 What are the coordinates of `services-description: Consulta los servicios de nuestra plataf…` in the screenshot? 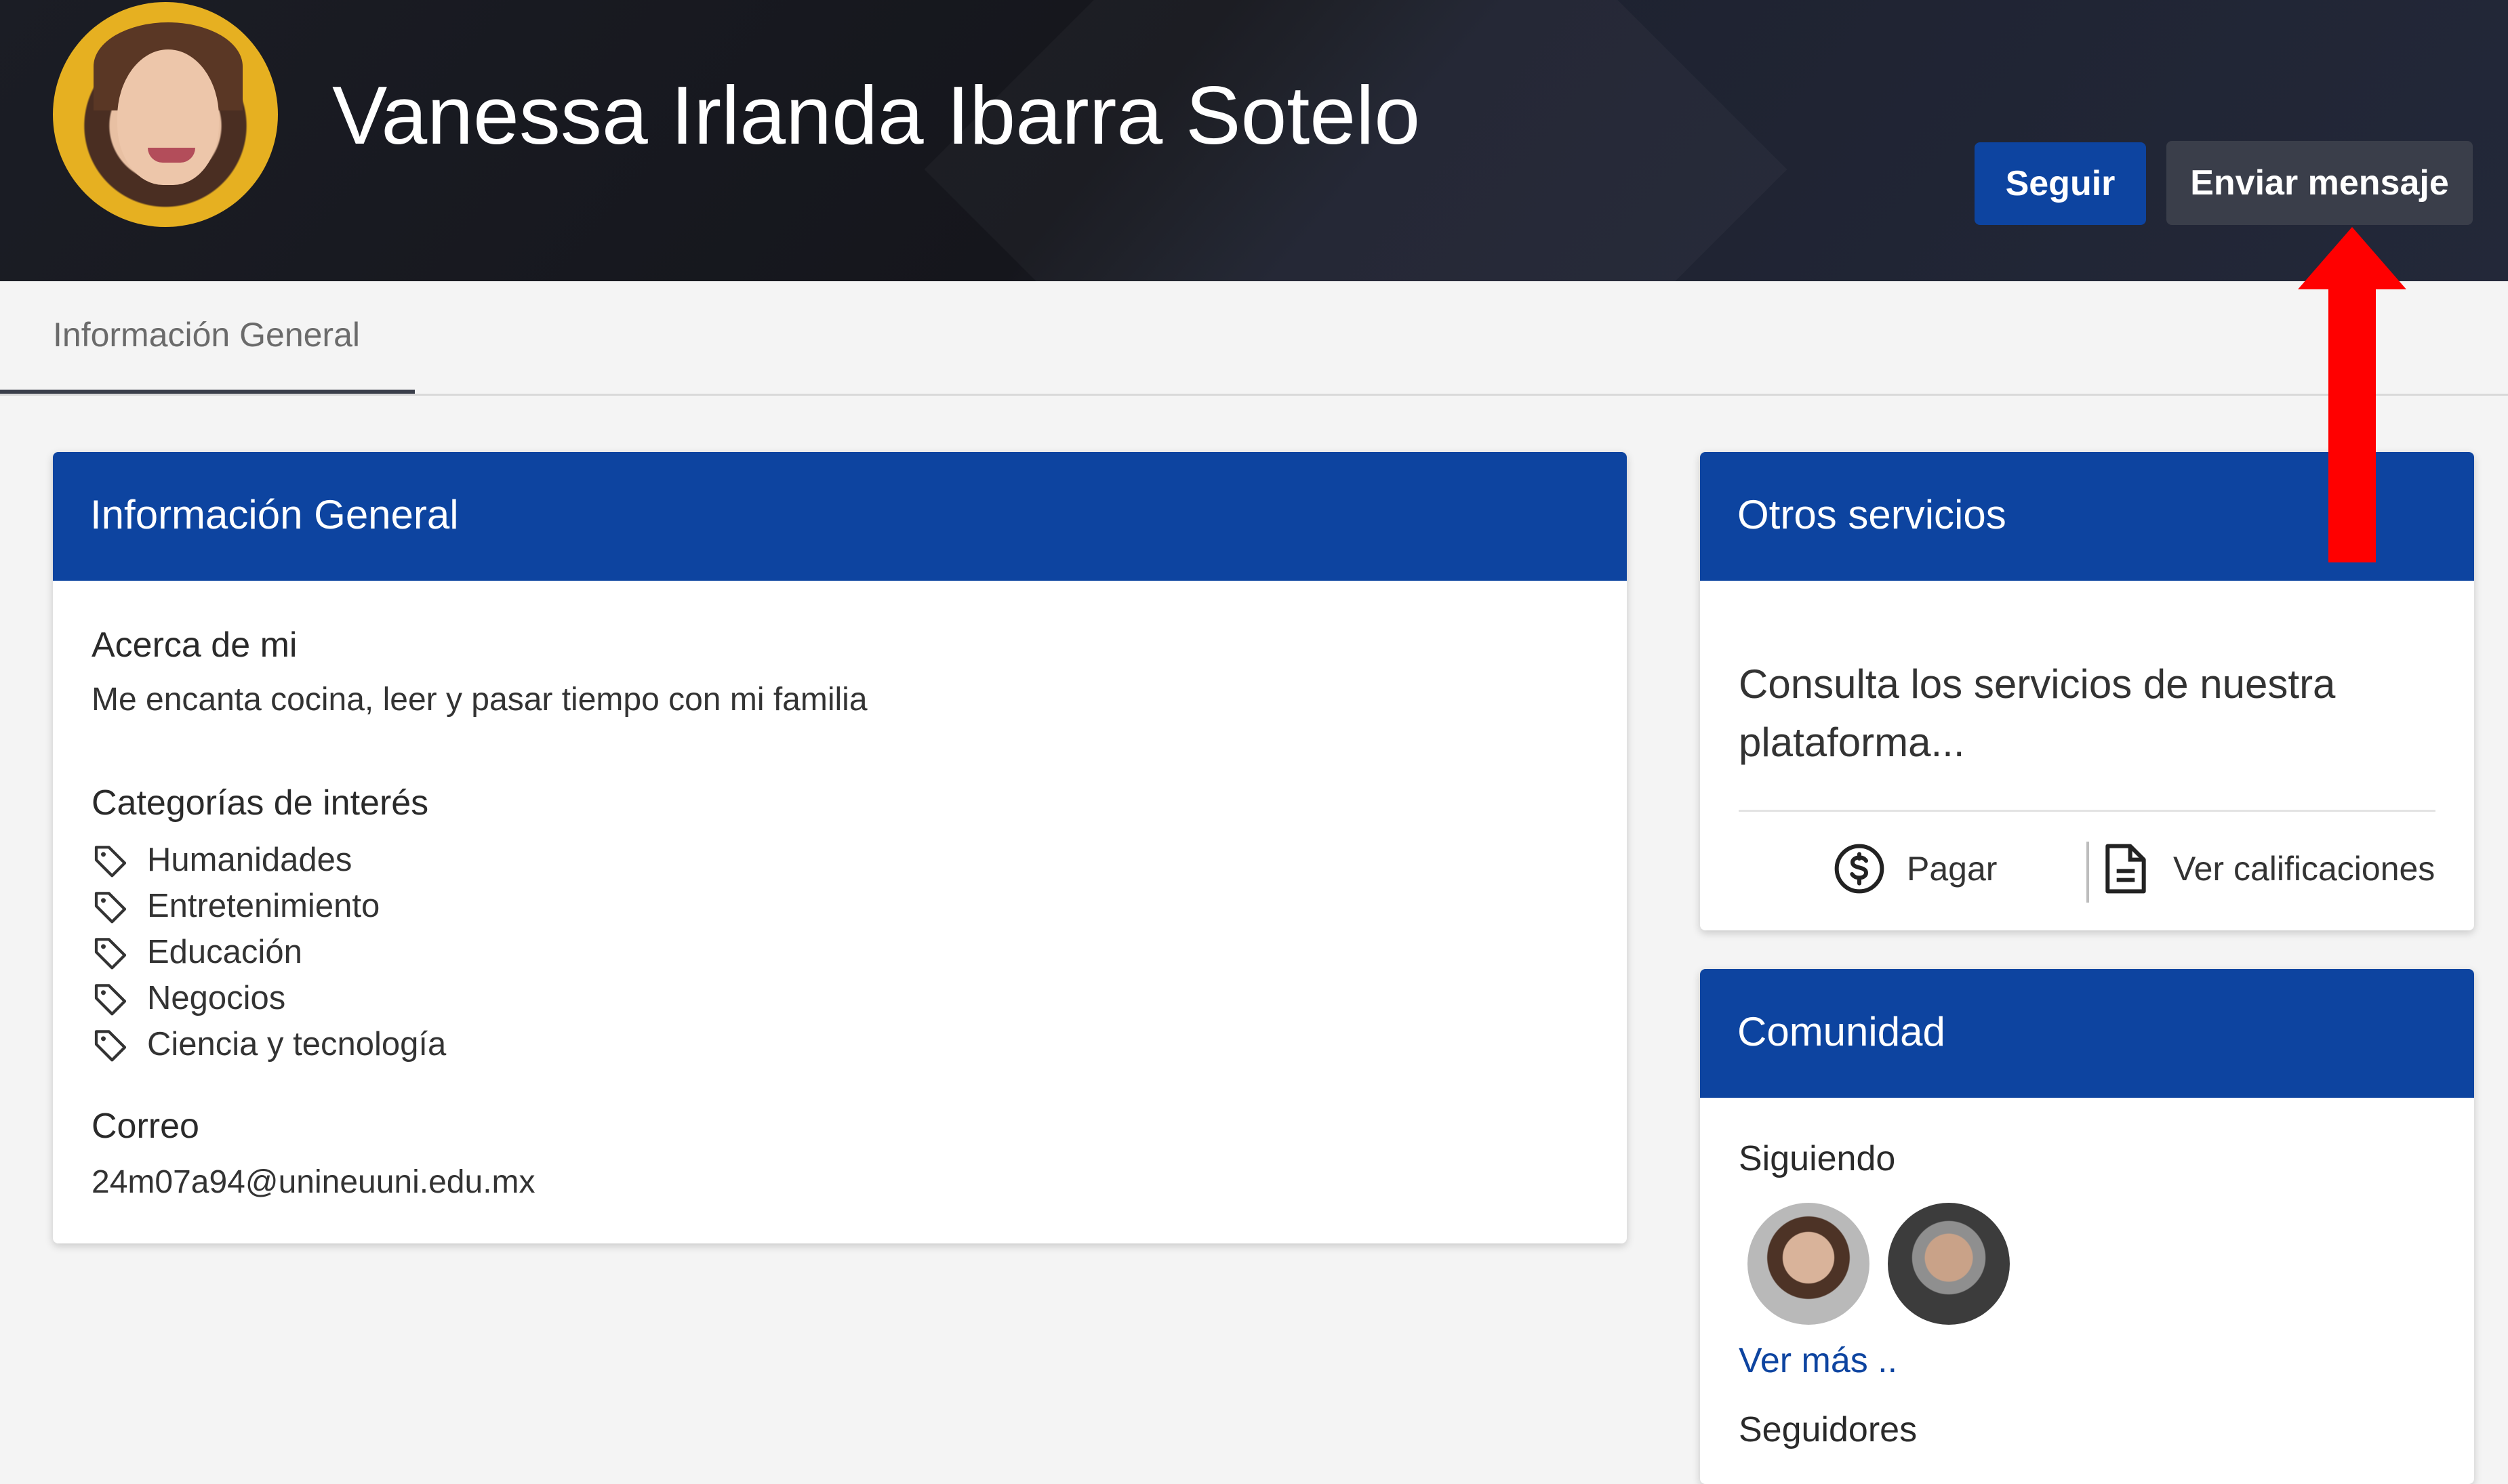 It's located at (2037, 713).